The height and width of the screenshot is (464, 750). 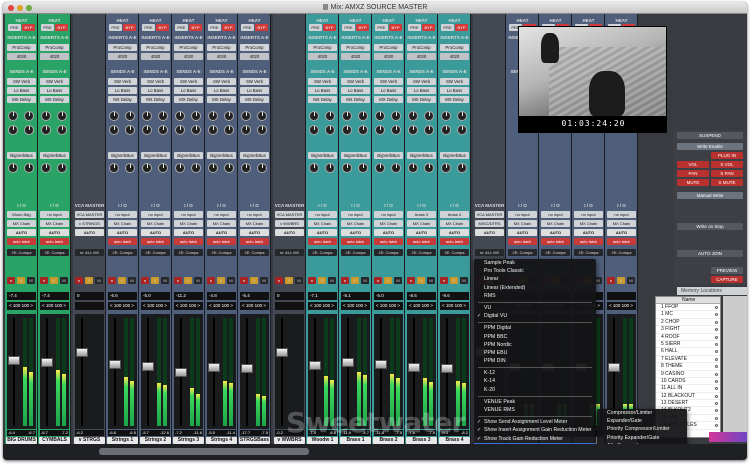 I want to click on memory-location-row: 3 FIGHT, so click(x=688, y=330).